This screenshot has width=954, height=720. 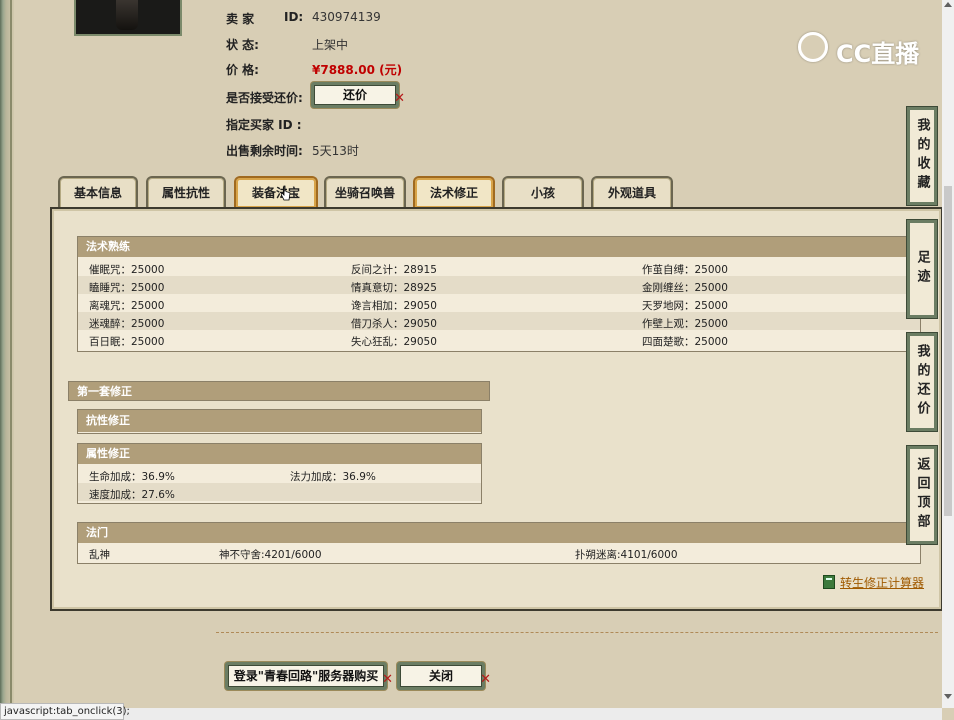 I want to click on my-favorites-button: 我的收藏, so click(x=922, y=156).